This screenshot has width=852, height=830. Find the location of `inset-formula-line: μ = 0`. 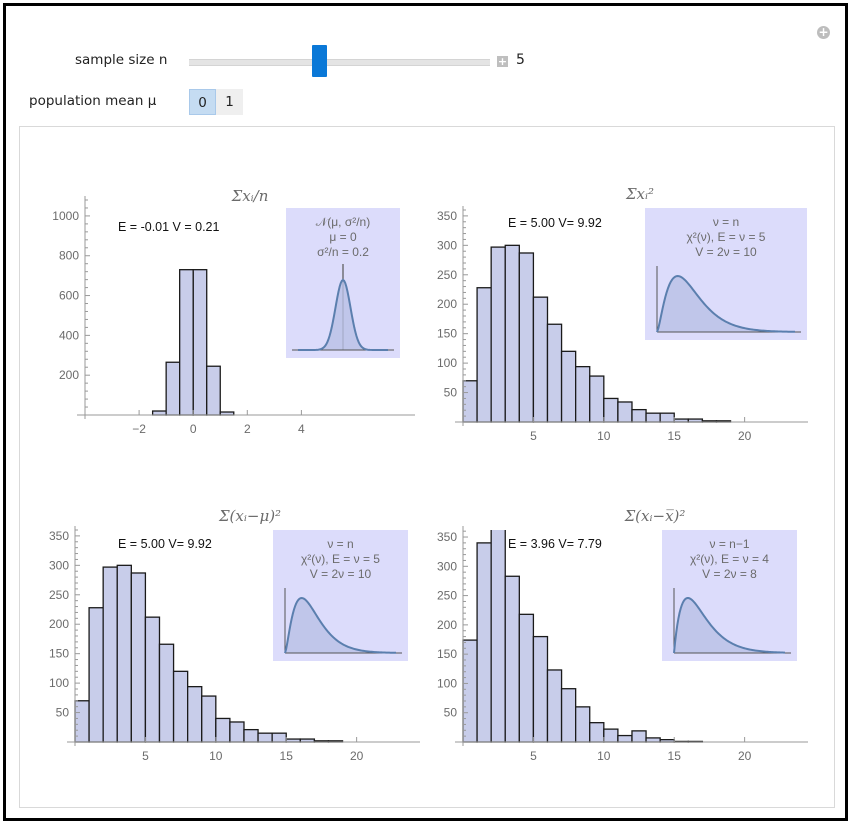

inset-formula-line: μ = 0 is located at coordinates (343, 237).